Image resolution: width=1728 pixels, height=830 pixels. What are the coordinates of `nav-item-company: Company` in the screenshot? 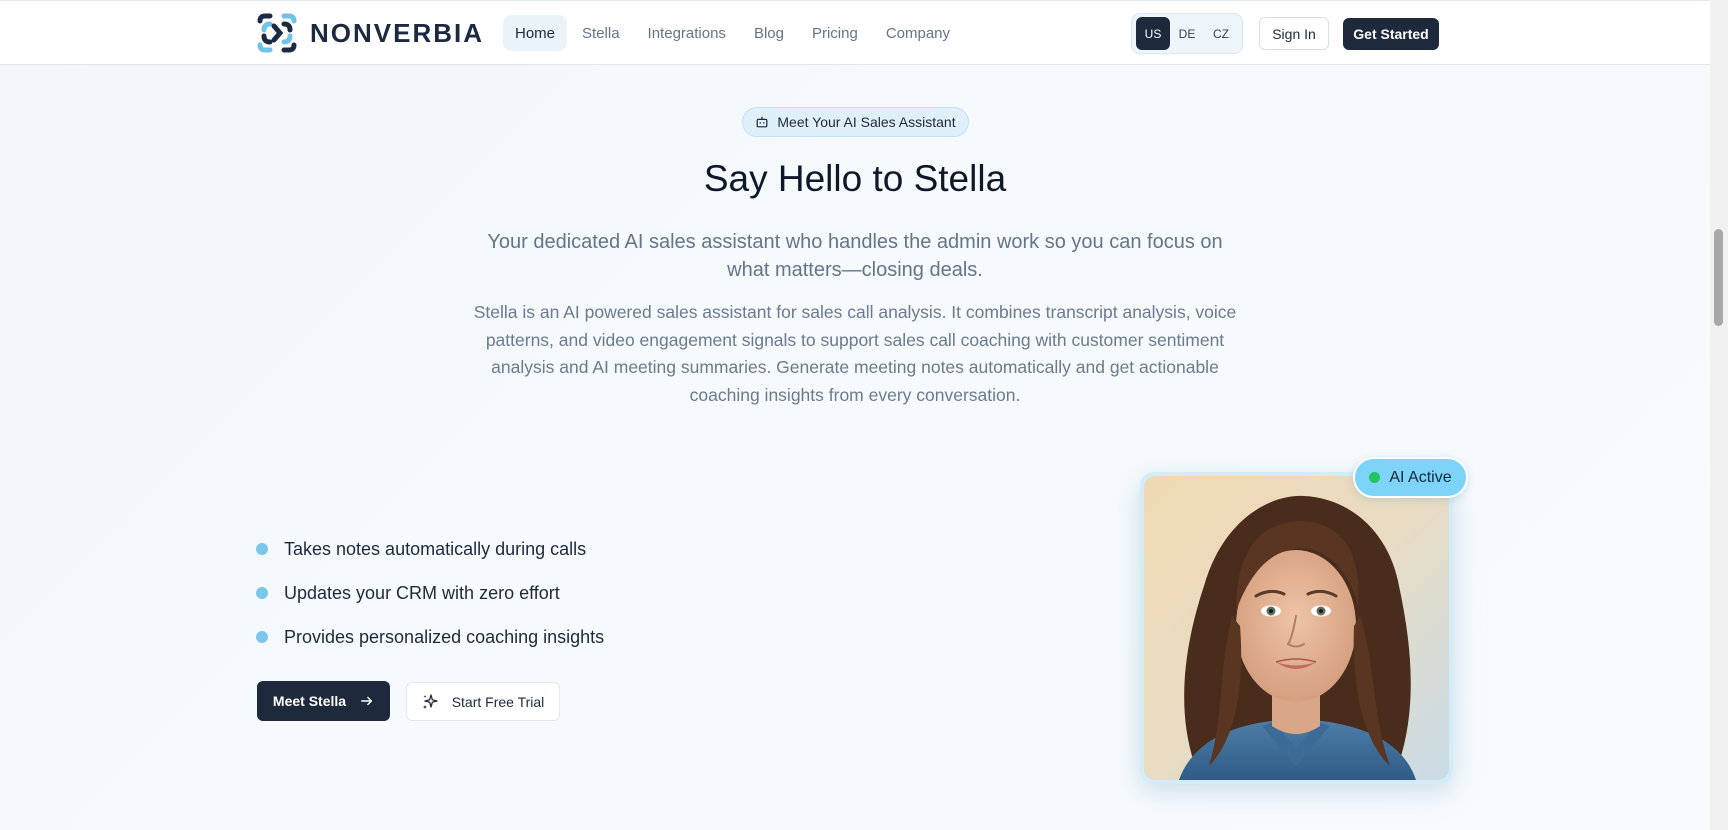 It's located at (918, 33).